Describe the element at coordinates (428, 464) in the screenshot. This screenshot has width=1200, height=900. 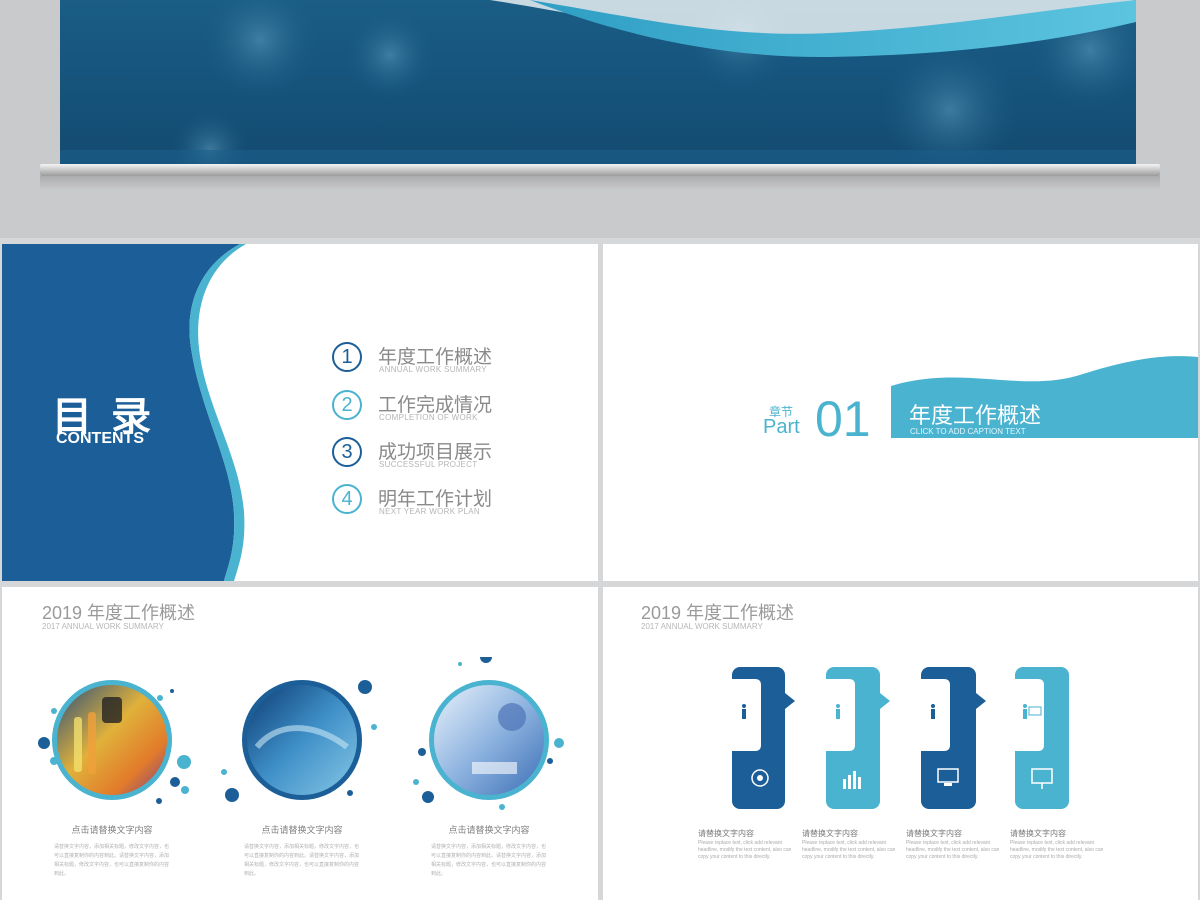
I see `toc-item-3-sub: SUCCESSFUL PROJECT` at that location.